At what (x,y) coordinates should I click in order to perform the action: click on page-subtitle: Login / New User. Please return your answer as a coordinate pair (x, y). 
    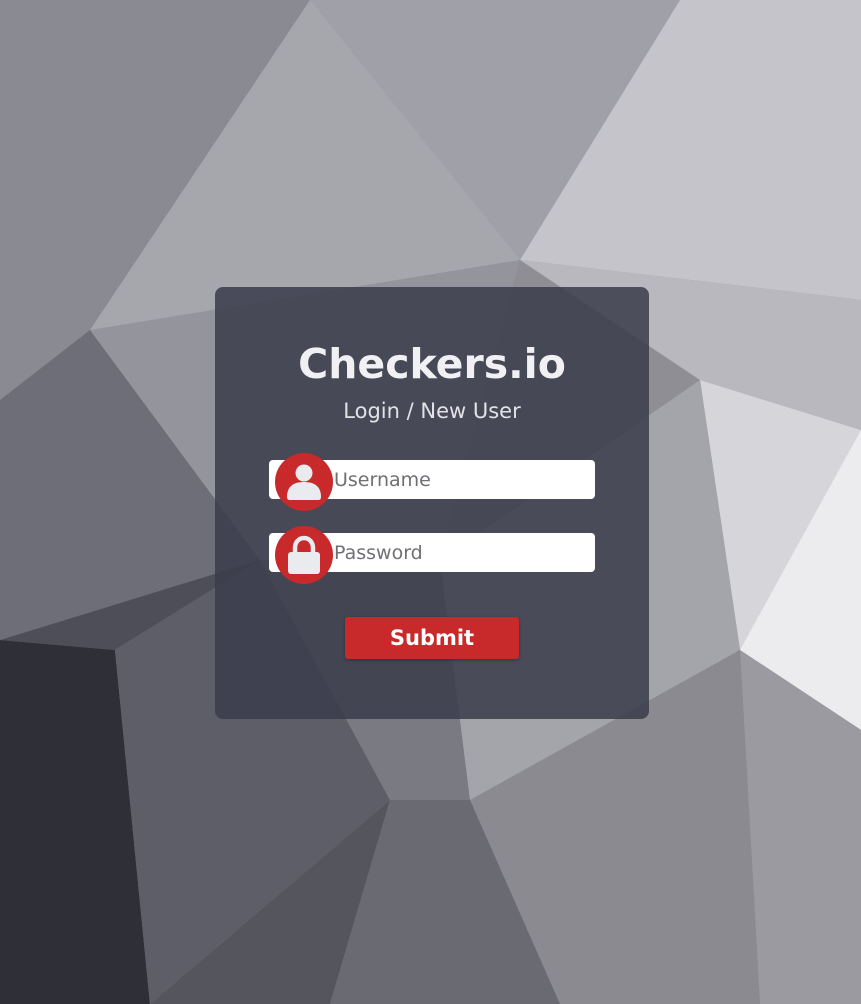
    Looking at the image, I should click on (432, 411).